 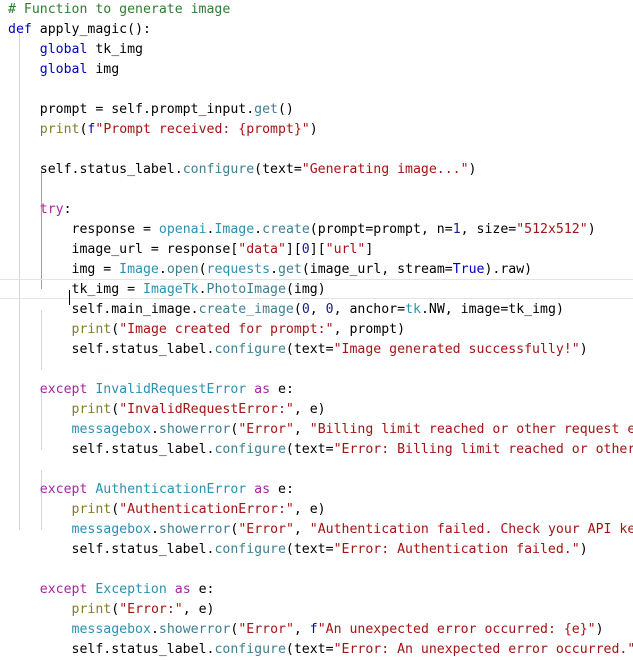 I want to click on code-line: global tk_img, so click(x=316, y=50).